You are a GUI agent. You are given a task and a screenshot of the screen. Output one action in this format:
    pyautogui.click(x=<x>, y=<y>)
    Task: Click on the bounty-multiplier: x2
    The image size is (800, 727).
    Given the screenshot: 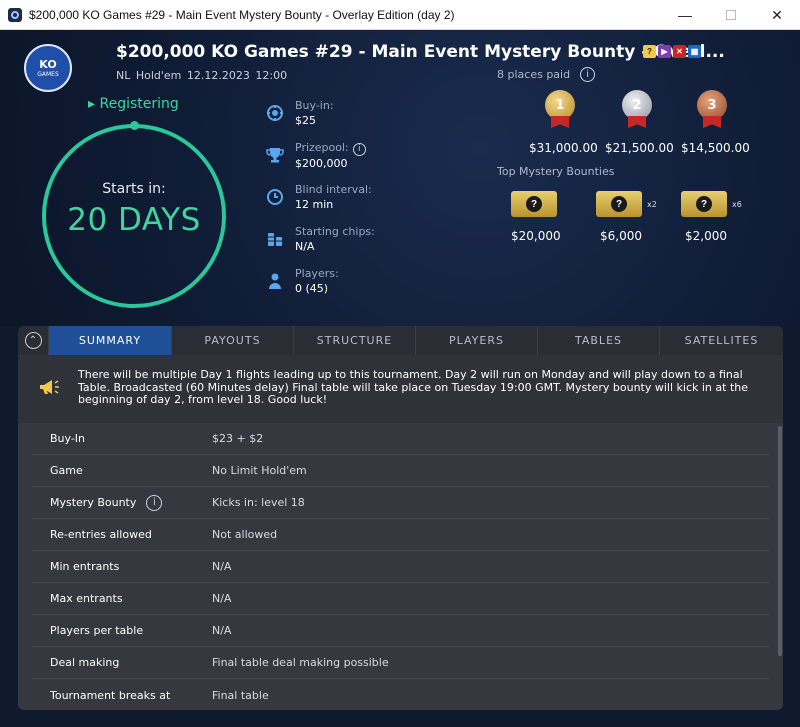 What is the action you would take?
    pyautogui.click(x=652, y=204)
    